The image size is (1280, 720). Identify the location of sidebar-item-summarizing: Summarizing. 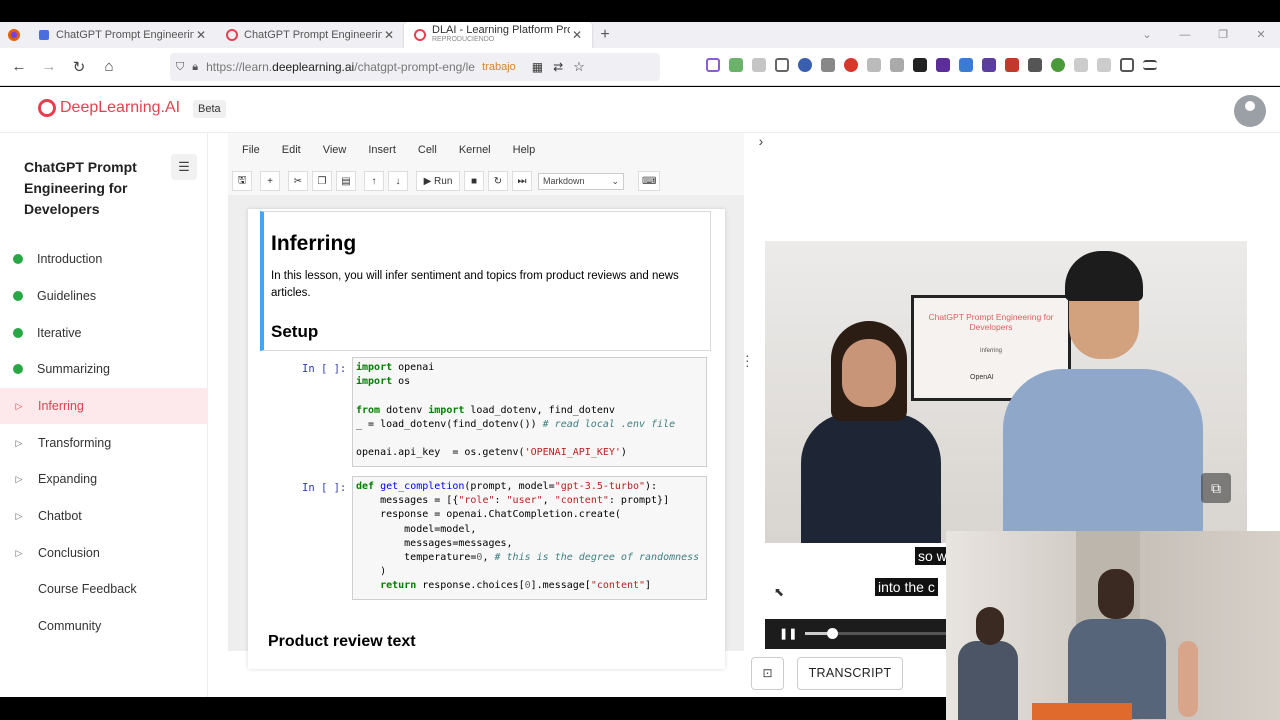
(104, 369).